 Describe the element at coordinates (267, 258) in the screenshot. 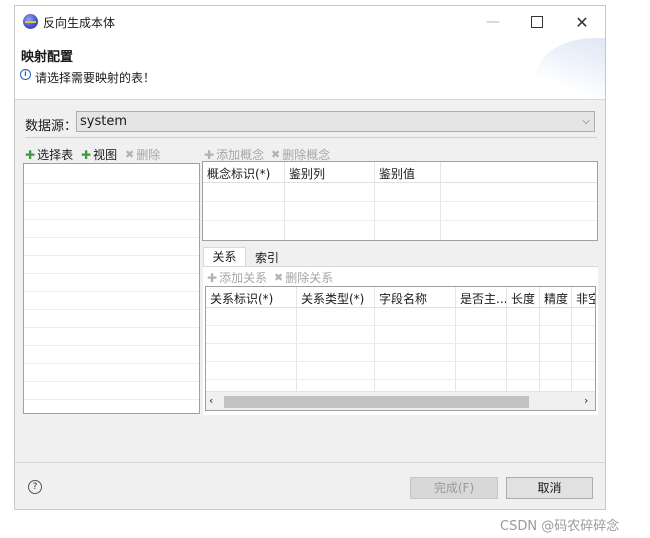

I see `tab-indexes: 索引` at that location.